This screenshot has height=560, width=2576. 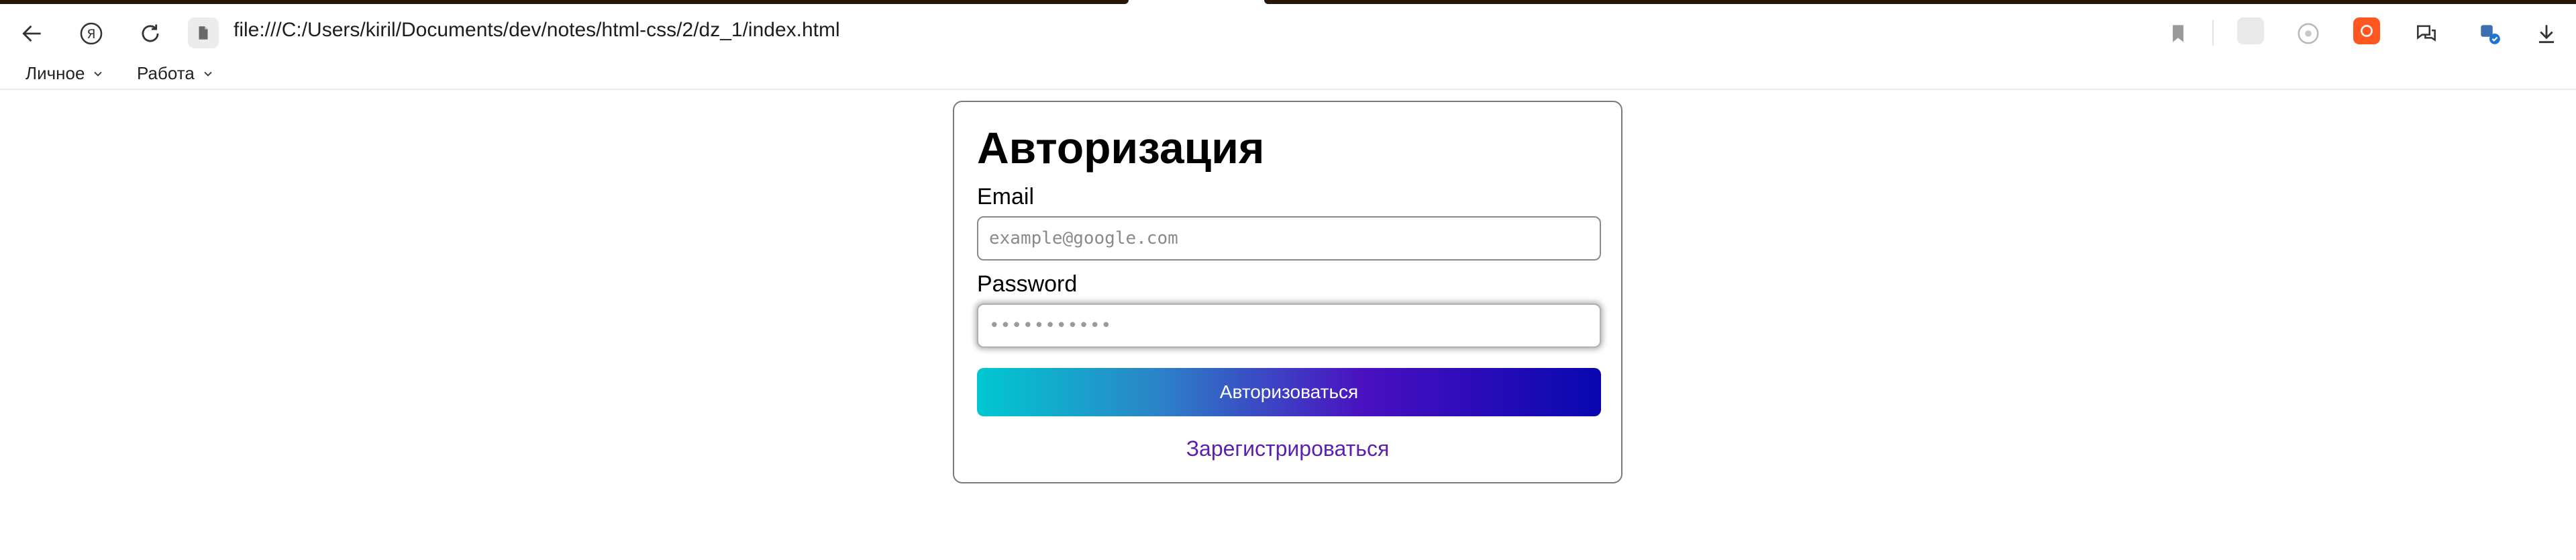 I want to click on compass-icon, so click(x=2308, y=33).